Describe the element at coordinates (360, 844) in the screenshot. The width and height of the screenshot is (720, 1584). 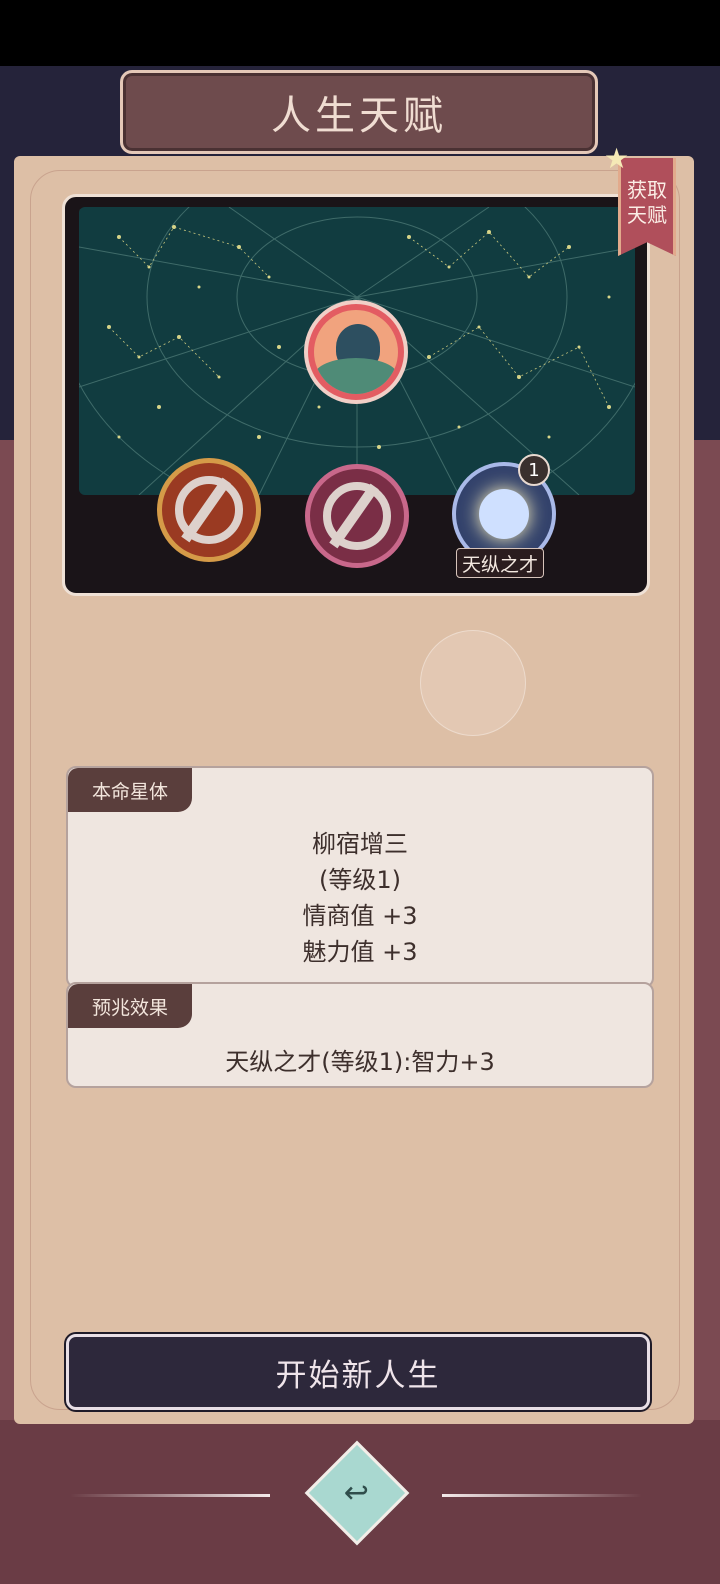
I see `destiny-line: 柳宿增三` at that location.